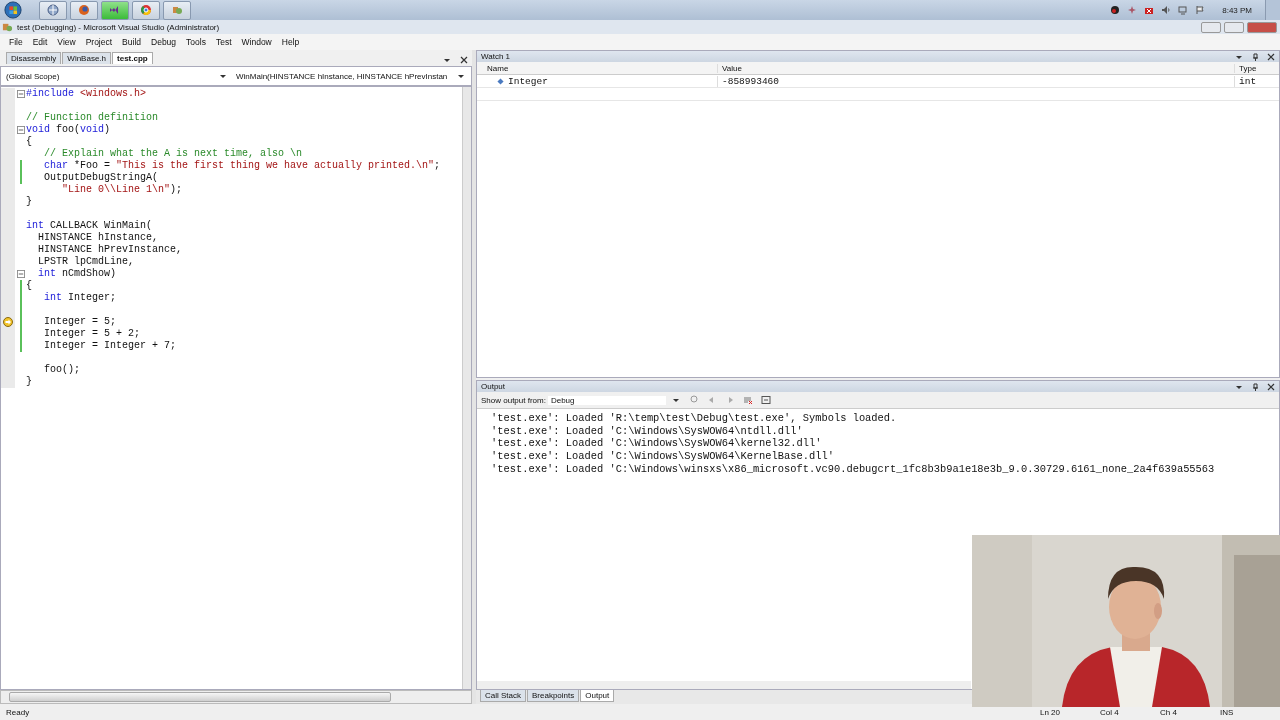 This screenshot has width=1280, height=720. Describe the element at coordinates (853, 469) in the screenshot. I see `output-line: 'test.exe': Loaded 'C:\Windows\winsxs\x86_microsoft.vc90.debugcrt_1fc8b3b9a1e18e3b_9.0.30729.6161_none_2a4f639a55563` at that location.